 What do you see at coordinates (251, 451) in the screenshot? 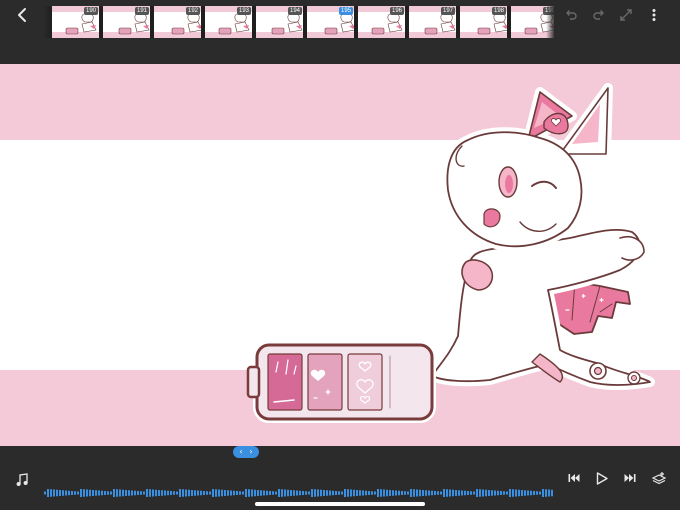
I see `playhead-right-arrow: ›` at bounding box center [251, 451].